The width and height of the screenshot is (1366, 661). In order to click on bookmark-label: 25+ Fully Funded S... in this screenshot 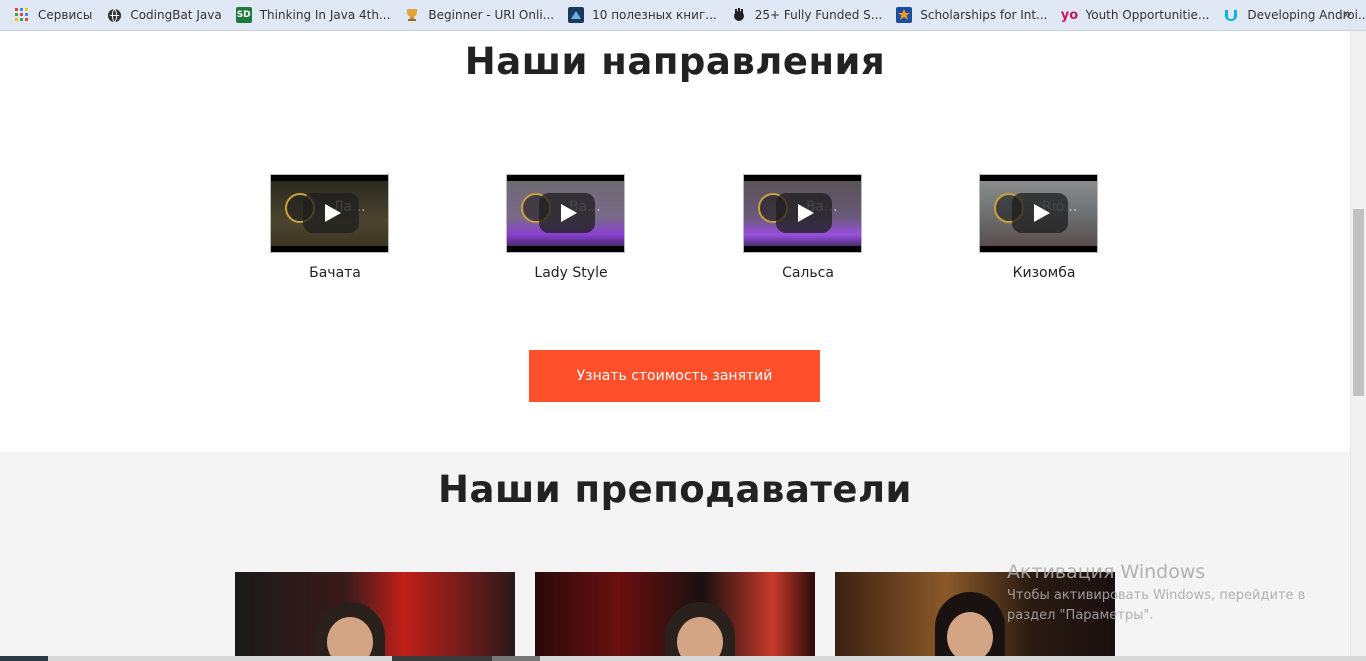, I will do `click(818, 15)`.